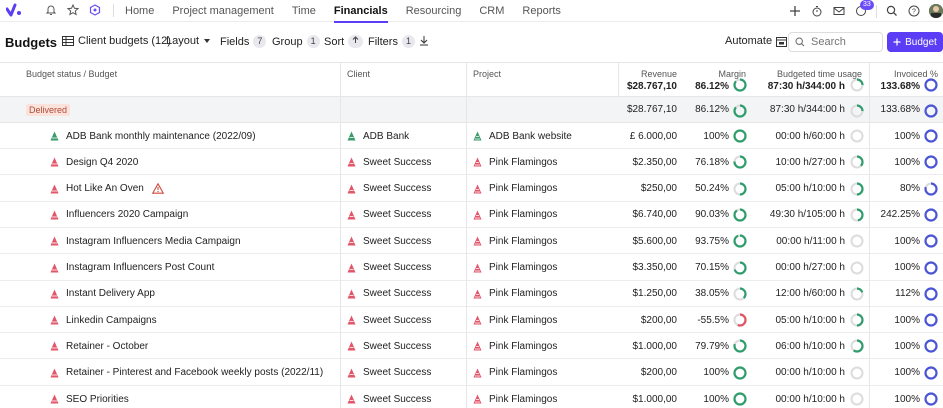  Describe the element at coordinates (546, 11) in the screenshot. I see `nav-item-reports: Reports` at that location.